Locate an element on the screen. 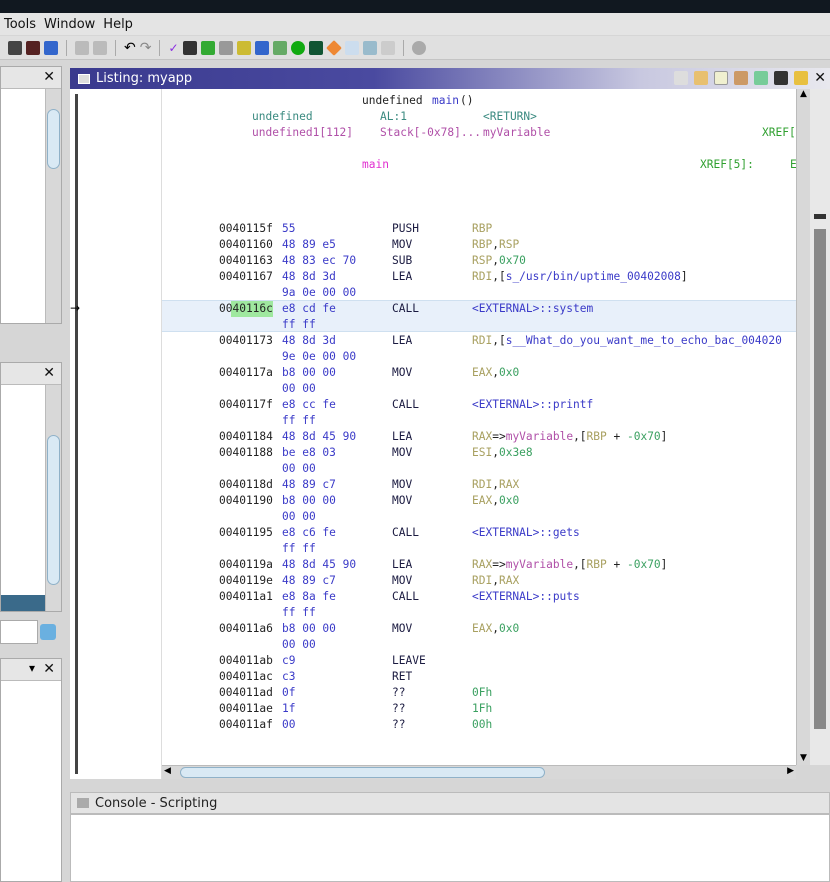 Image resolution: width=830 pixels, height=882 pixels. operands: 1Fh is located at coordinates (482, 709).